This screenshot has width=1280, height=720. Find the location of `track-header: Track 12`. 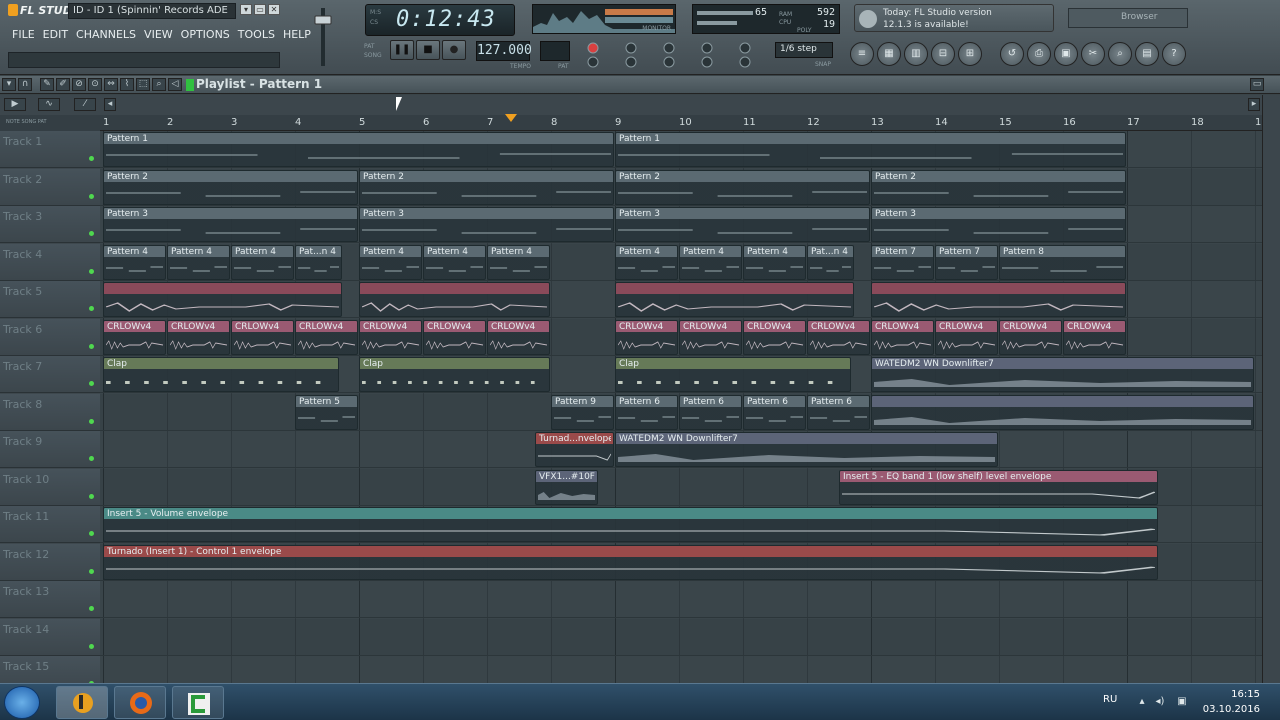

track-header: Track 12 is located at coordinates (50, 562).